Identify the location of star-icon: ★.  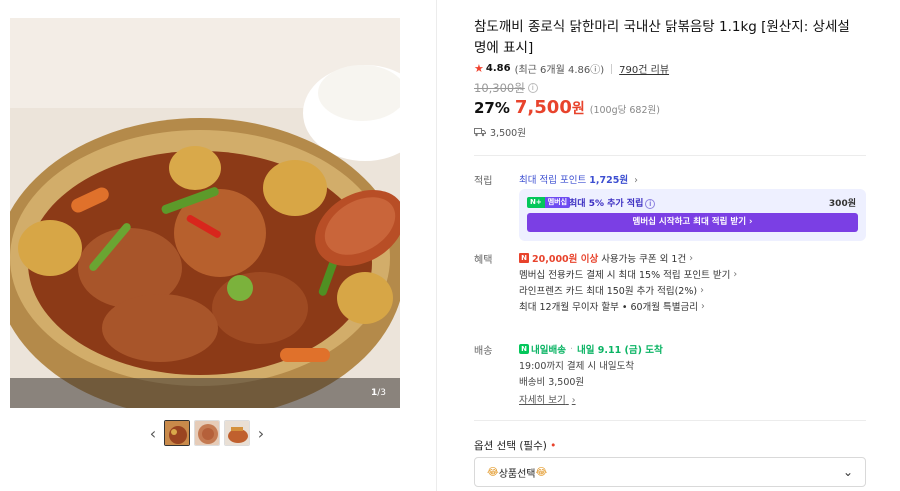
(479, 68).